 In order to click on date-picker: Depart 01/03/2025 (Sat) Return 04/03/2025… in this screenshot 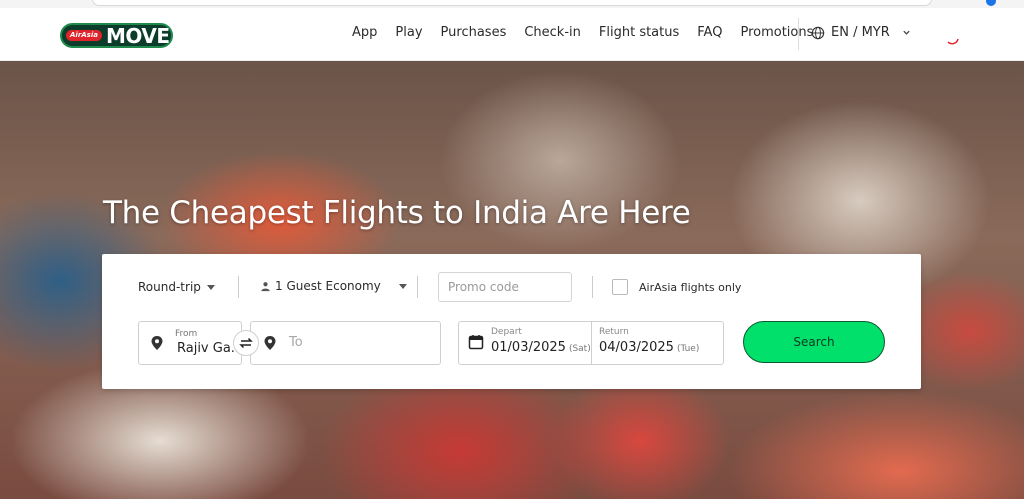, I will do `click(591, 343)`.